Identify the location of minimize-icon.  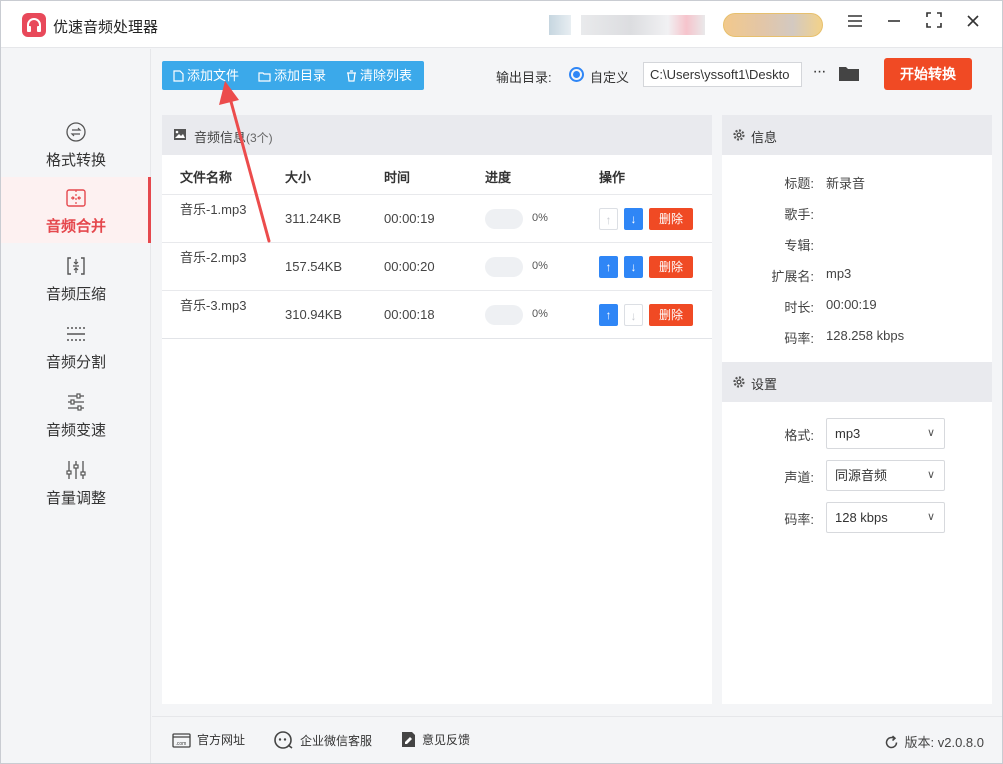
(894, 24).